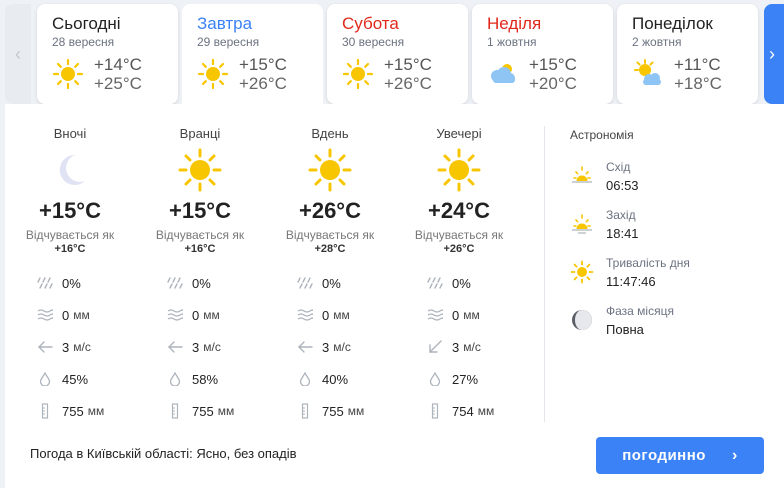 This screenshot has width=784, height=488. Describe the element at coordinates (622, 233) in the screenshot. I see `sunset-value: 18:41` at that location.